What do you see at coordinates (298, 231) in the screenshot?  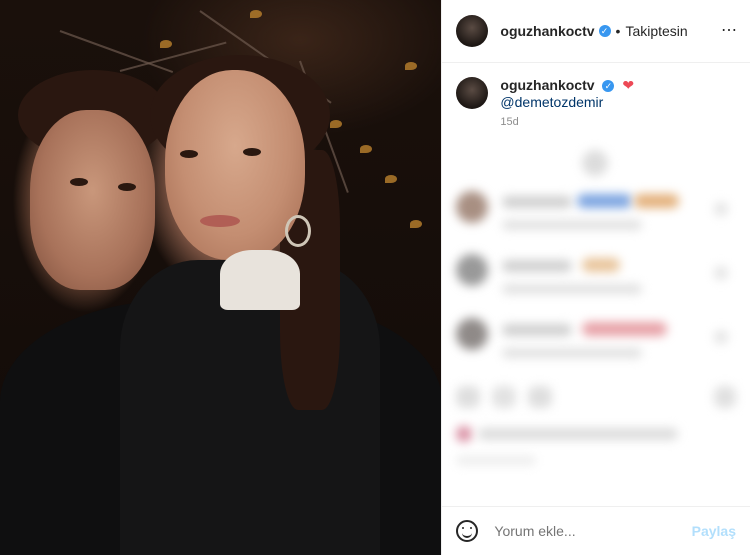 I see `earring` at bounding box center [298, 231].